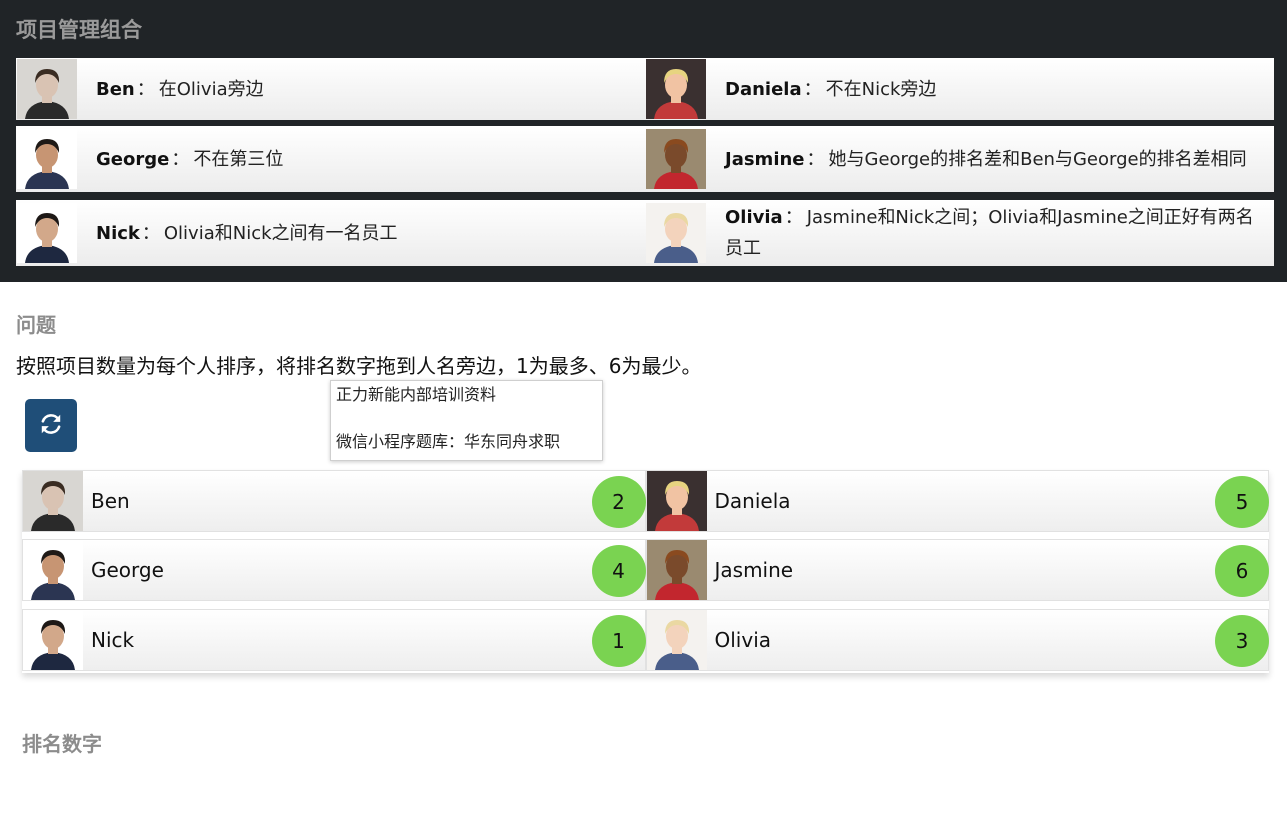 The image size is (1287, 829). I want to click on refresh-icon, so click(51, 426).